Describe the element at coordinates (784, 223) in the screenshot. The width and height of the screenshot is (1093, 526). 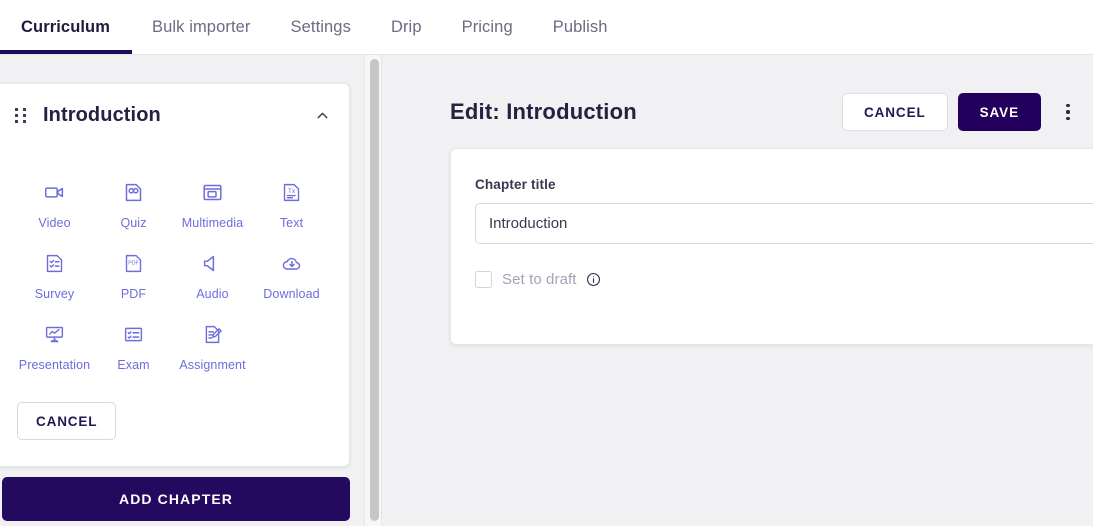
I see `chapter-title-input` at that location.